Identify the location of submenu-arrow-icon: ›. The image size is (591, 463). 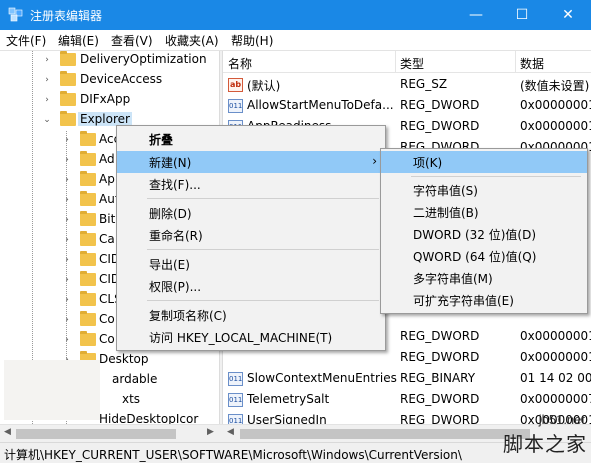
(374, 161).